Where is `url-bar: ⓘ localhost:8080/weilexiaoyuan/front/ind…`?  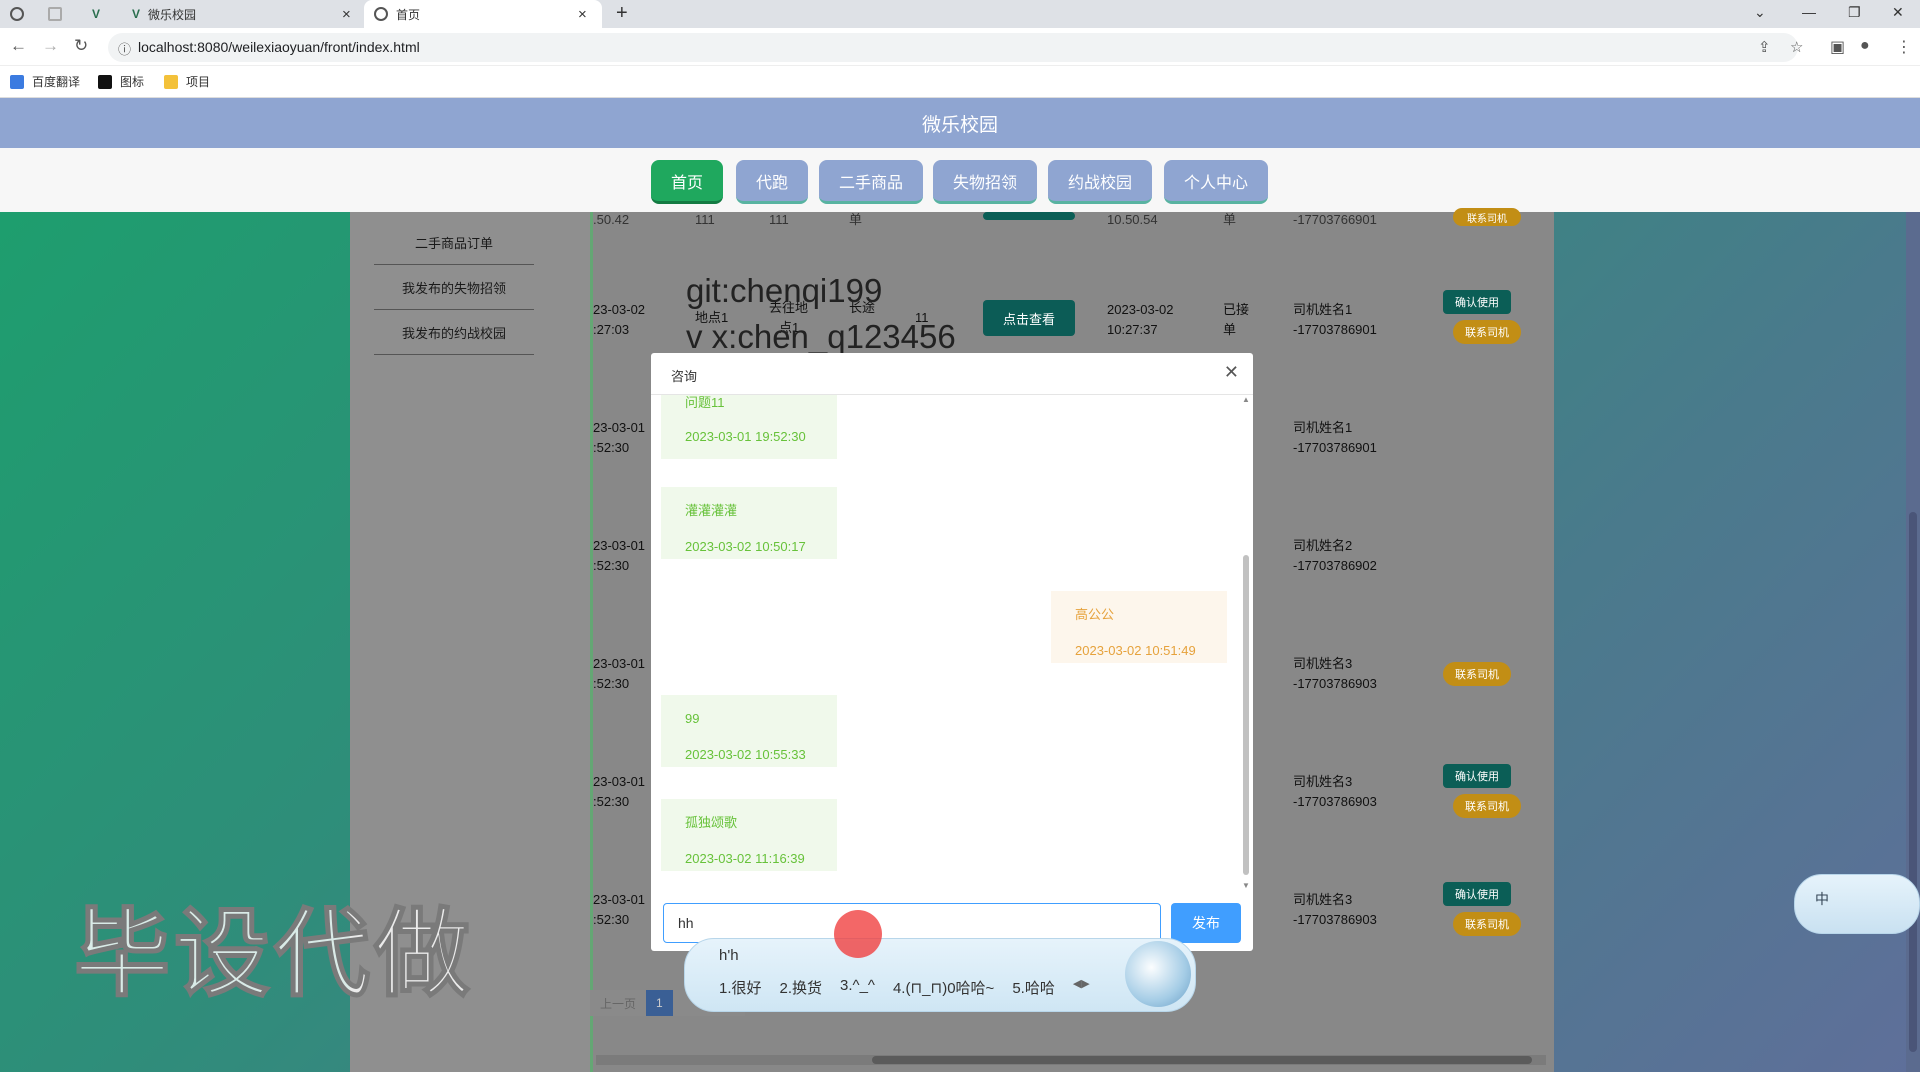
url-bar: ⓘ localhost:8080/weilexiaoyuan/front/ind… is located at coordinates (955, 47).